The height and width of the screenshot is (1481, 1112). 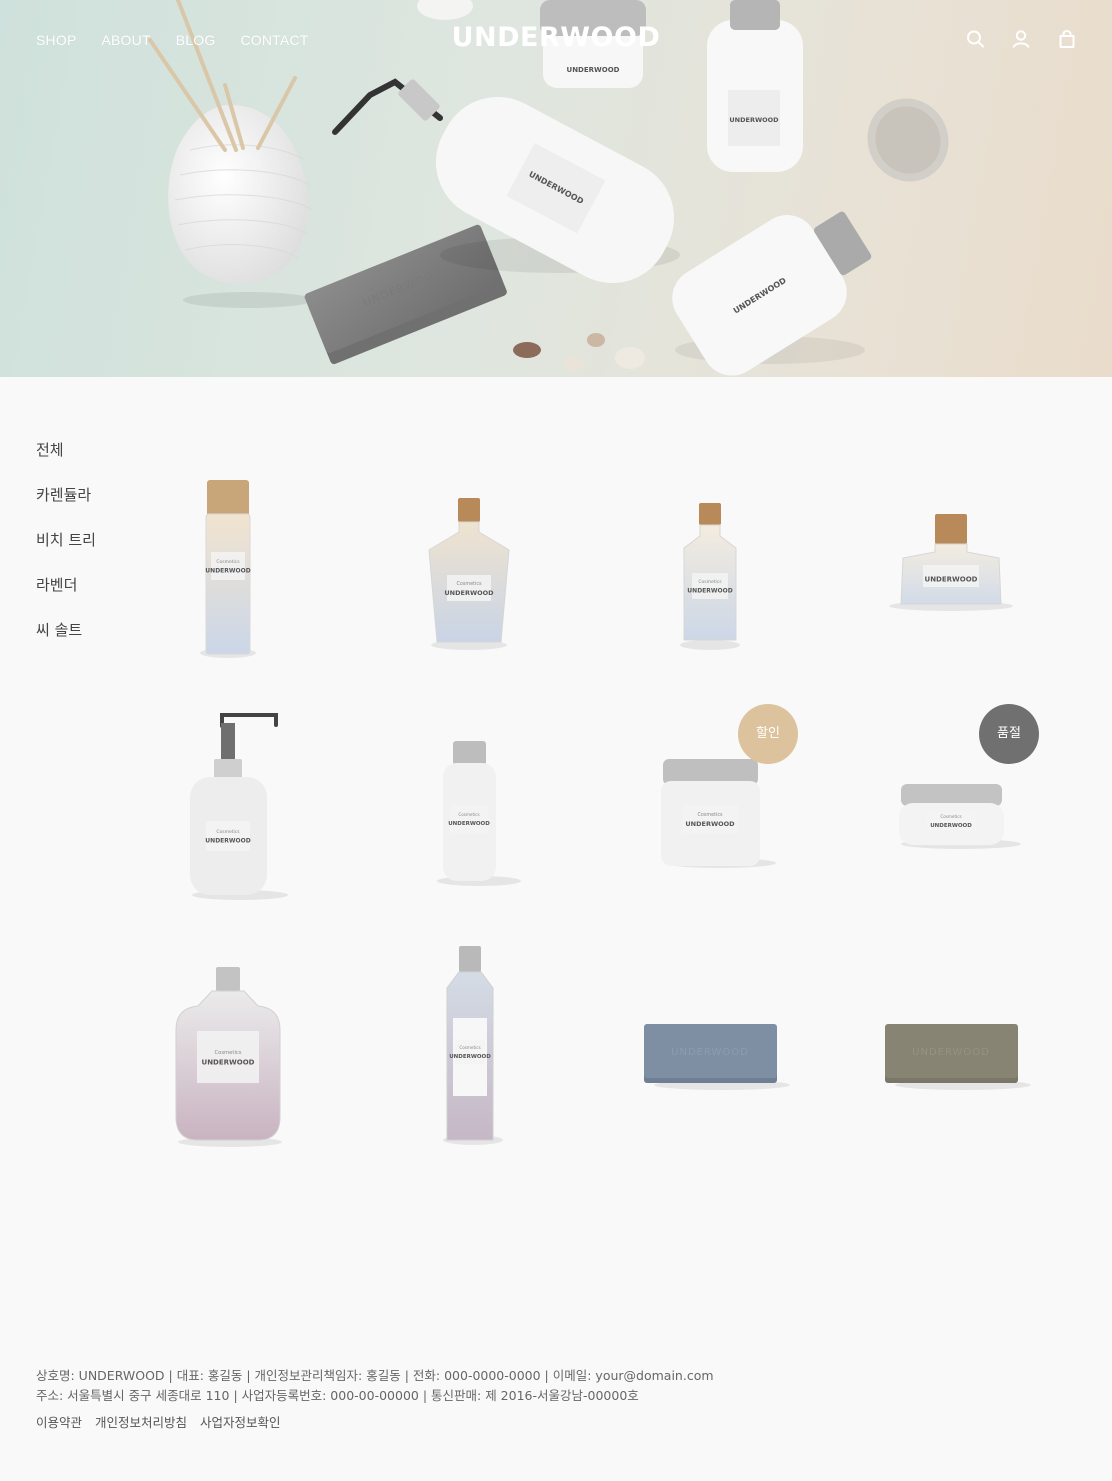 I want to click on footer-link-terms: 이용약관, so click(x=59, y=1421).